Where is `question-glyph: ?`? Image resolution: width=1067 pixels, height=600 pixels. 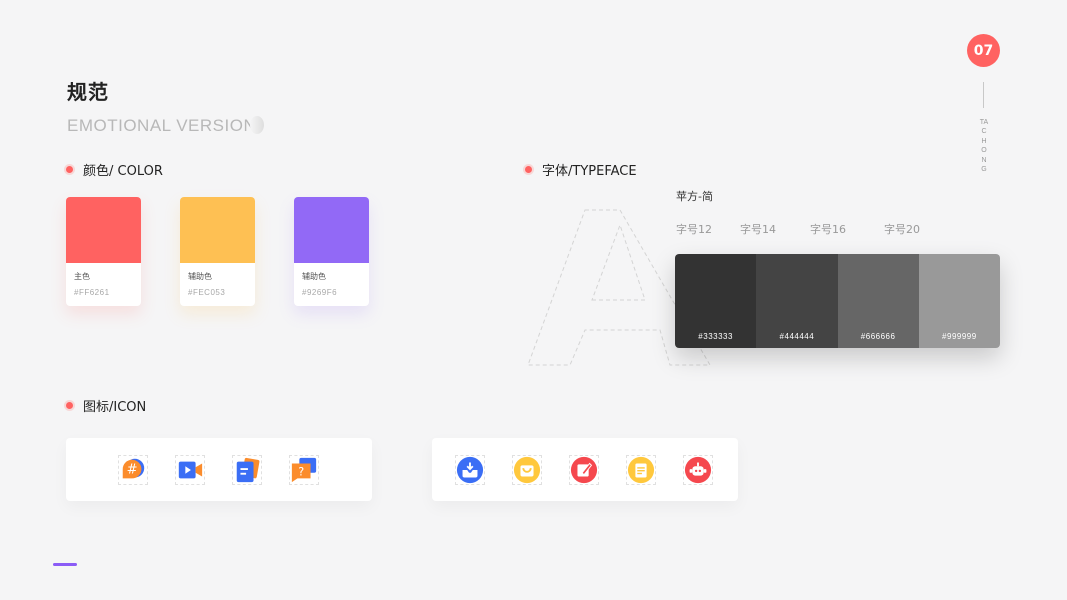
question-glyph: ? is located at coordinates (301, 472).